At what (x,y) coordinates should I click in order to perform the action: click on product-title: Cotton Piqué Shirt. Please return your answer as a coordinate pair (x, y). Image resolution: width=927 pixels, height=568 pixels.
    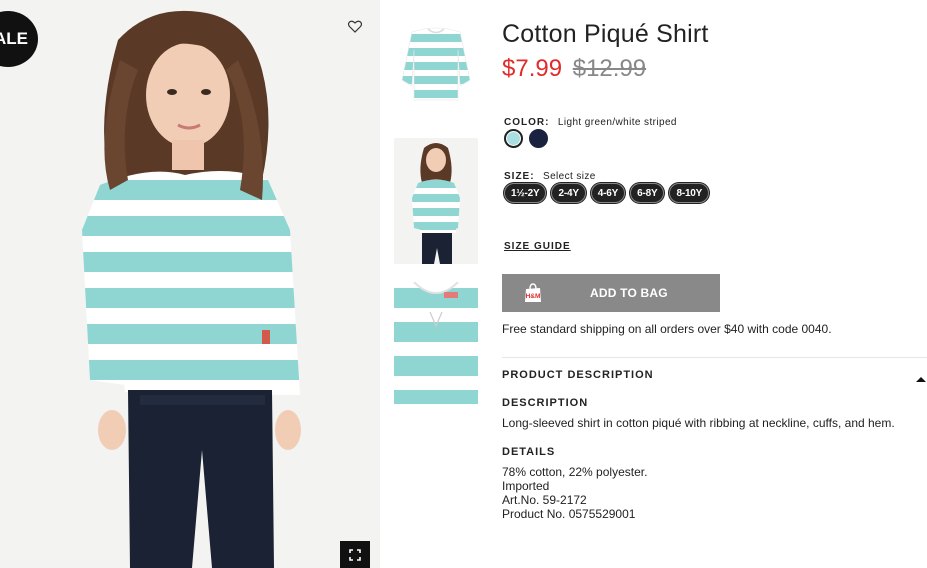
    Looking at the image, I should click on (605, 34).